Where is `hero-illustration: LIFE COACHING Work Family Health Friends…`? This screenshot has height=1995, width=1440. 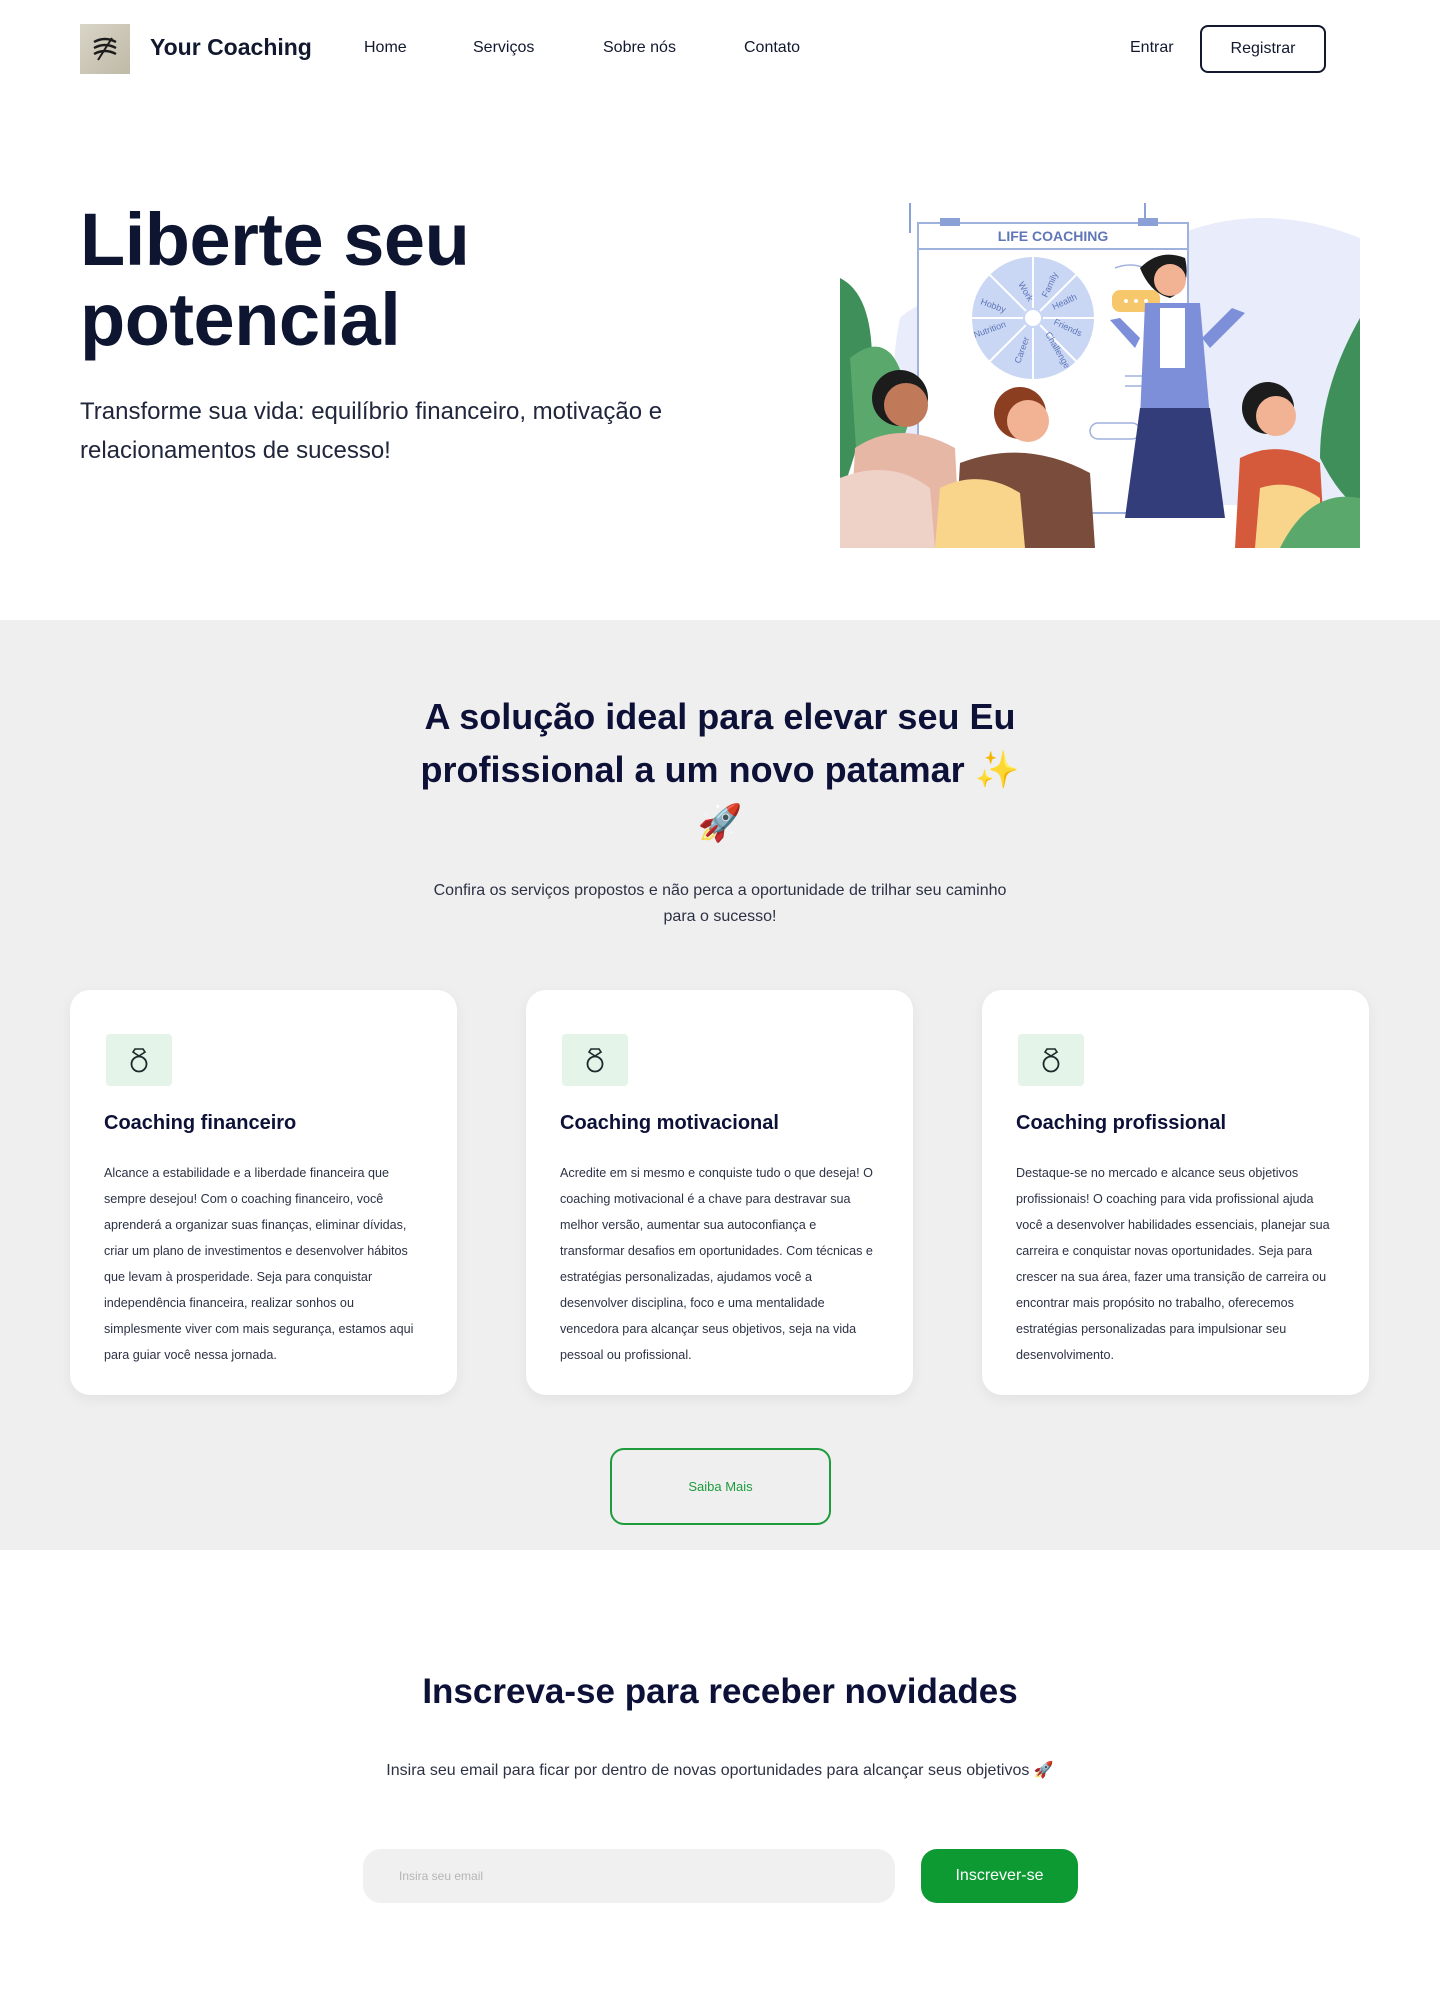 hero-illustration: LIFE COACHING Work Family Health Friends… is located at coordinates (1100, 373).